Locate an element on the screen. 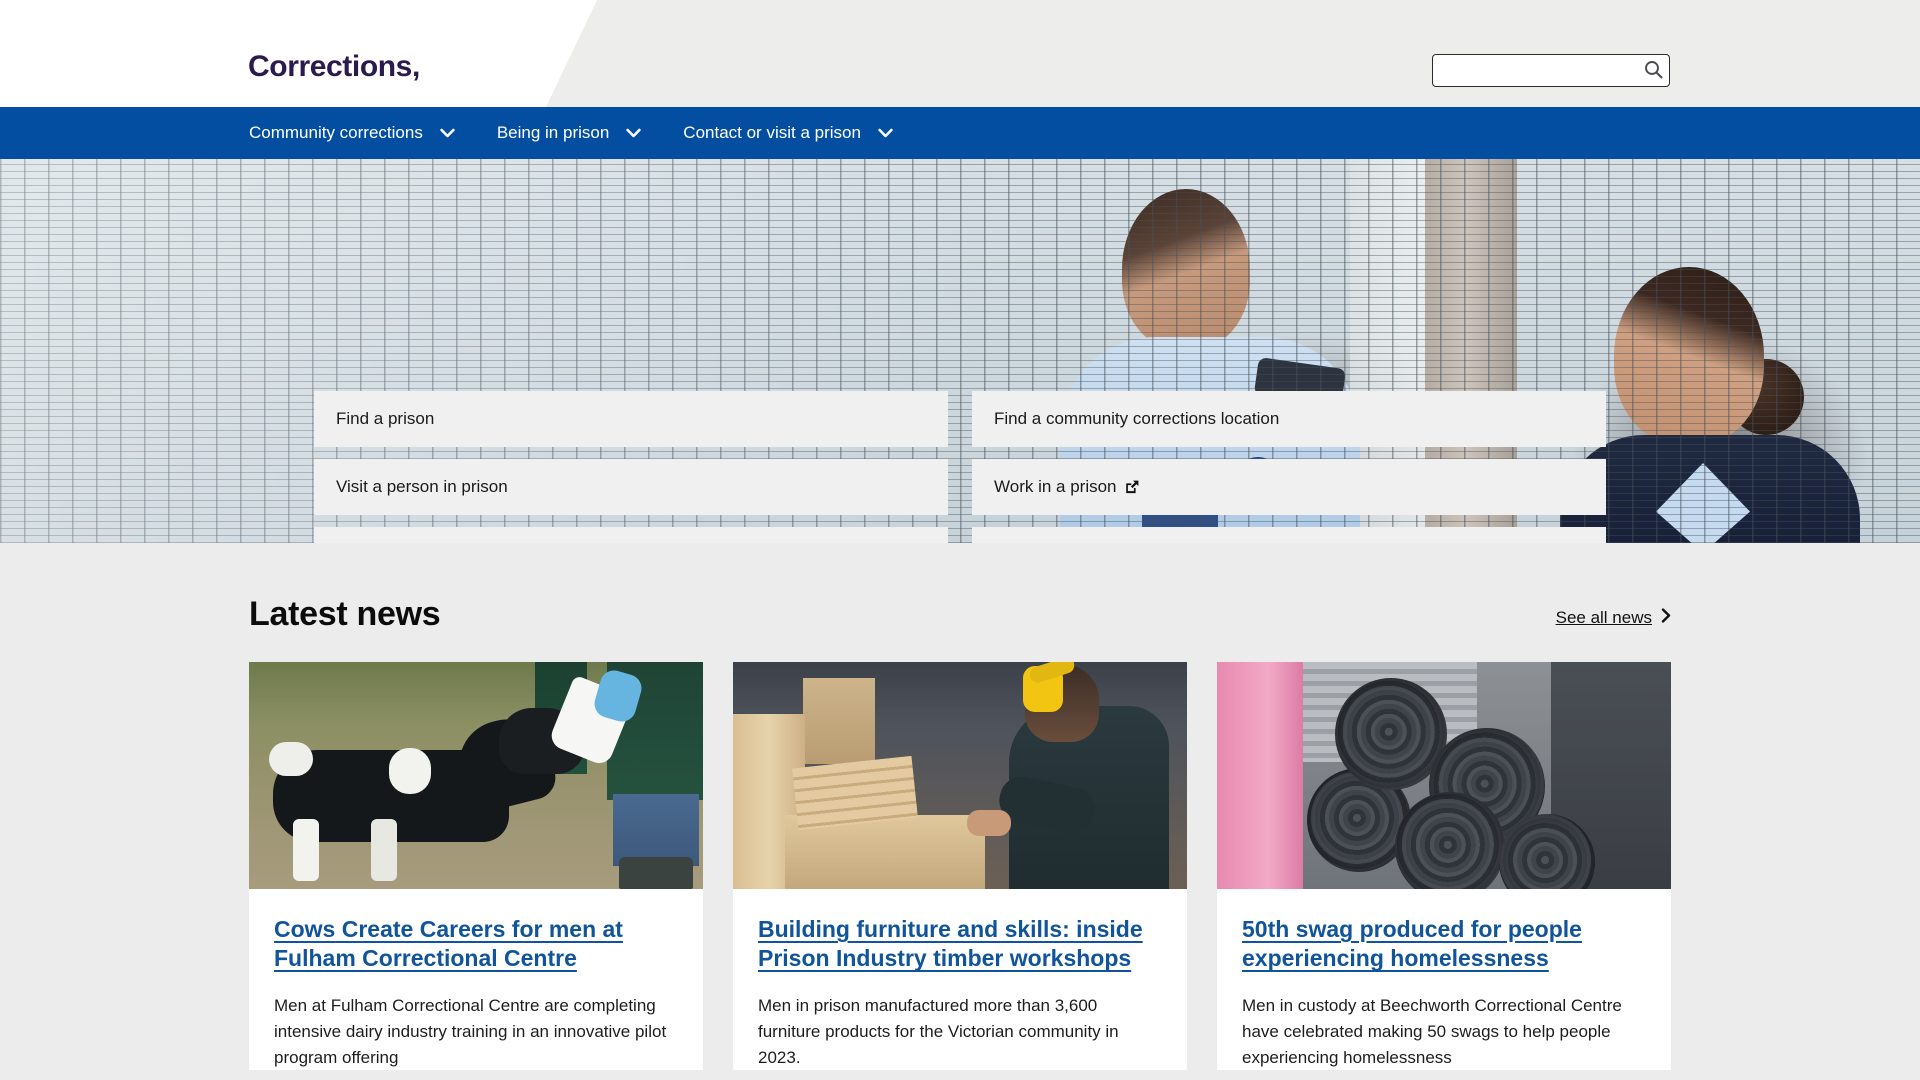  search-input is located at coordinates (1551, 70).